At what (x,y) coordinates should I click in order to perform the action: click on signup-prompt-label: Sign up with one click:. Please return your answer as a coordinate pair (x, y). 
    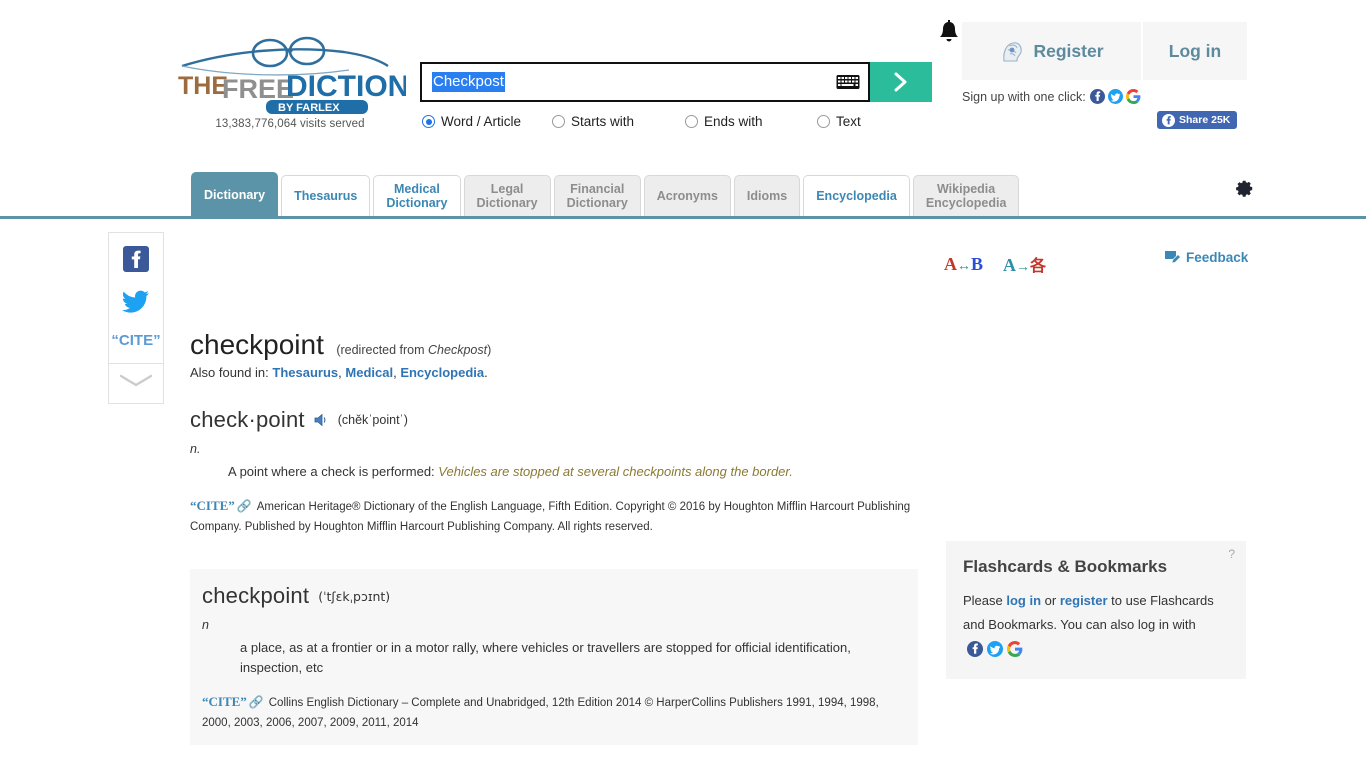
    Looking at the image, I should click on (1024, 96).